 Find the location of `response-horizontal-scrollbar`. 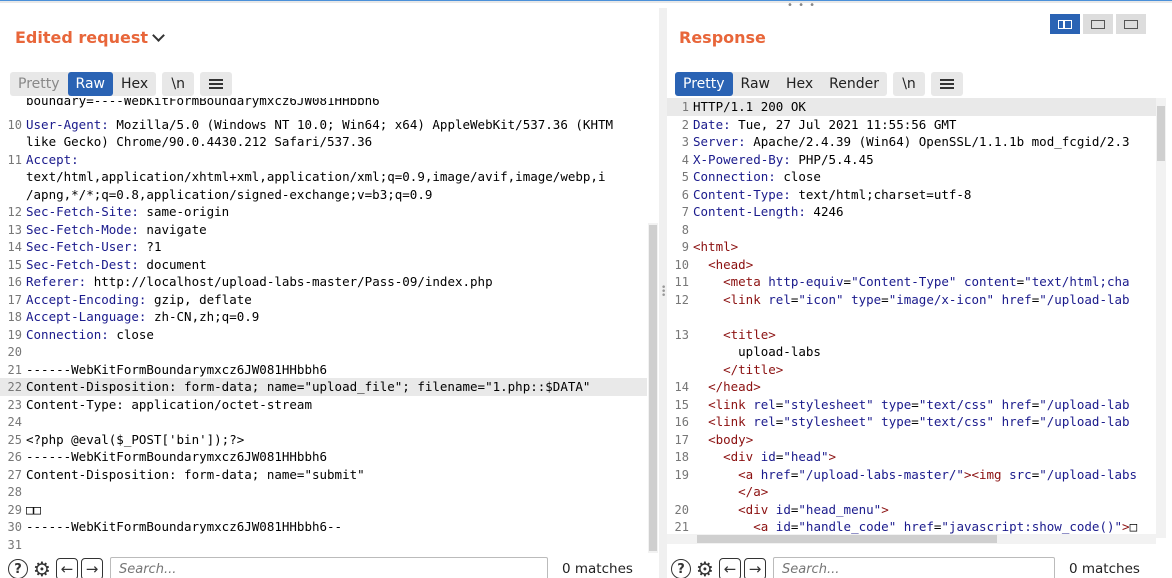

response-horizontal-scrollbar is located at coordinates (911, 539).